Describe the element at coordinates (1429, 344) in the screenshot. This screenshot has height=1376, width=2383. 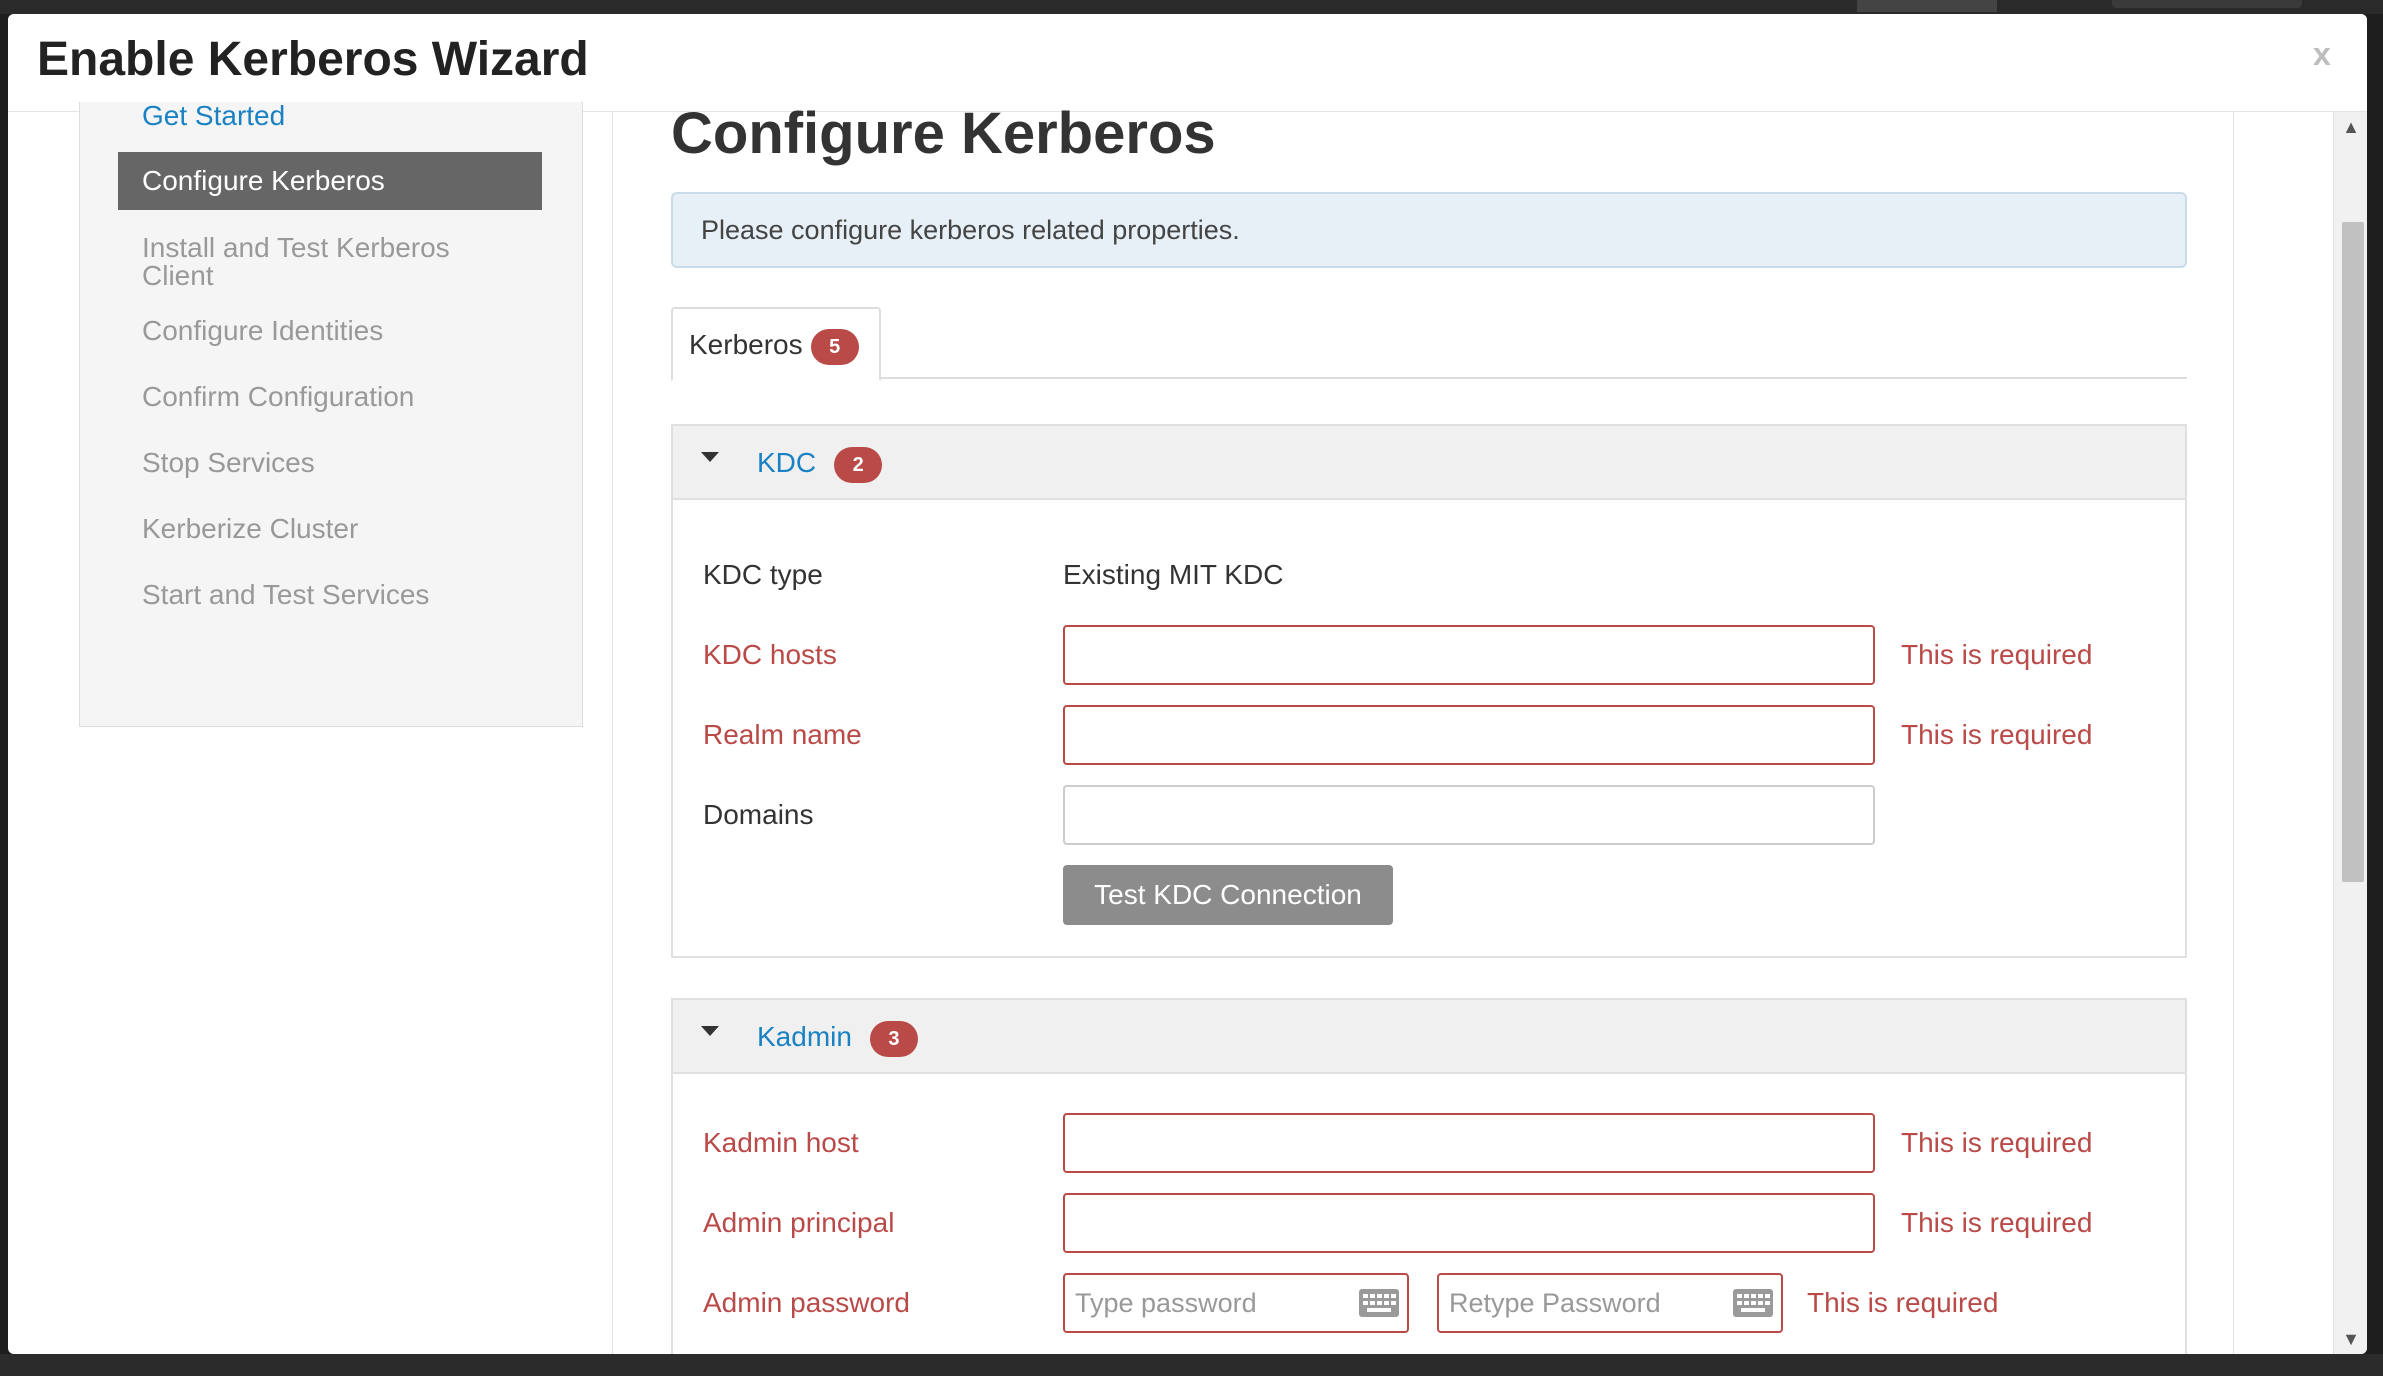
I see `config-tabs: Kerberos 5` at that location.